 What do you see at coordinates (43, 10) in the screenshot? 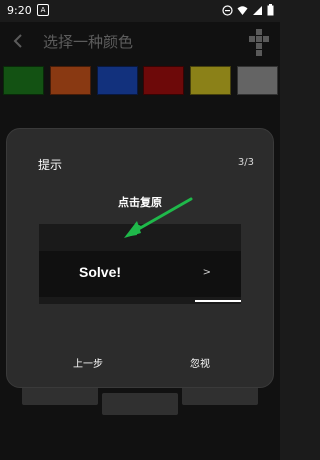
I see `notification-icon: A` at bounding box center [43, 10].